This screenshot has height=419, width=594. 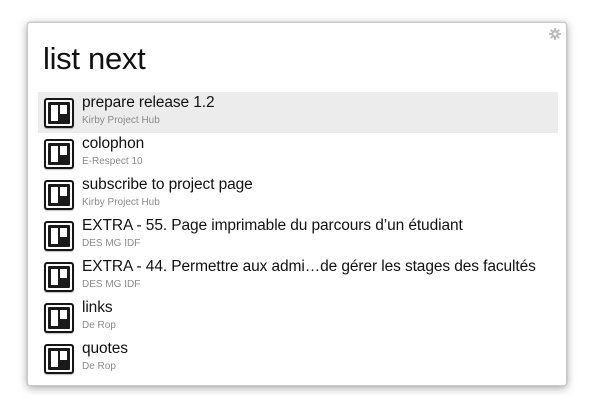 What do you see at coordinates (167, 184) in the screenshot?
I see `result-title: subscribe to project page` at bounding box center [167, 184].